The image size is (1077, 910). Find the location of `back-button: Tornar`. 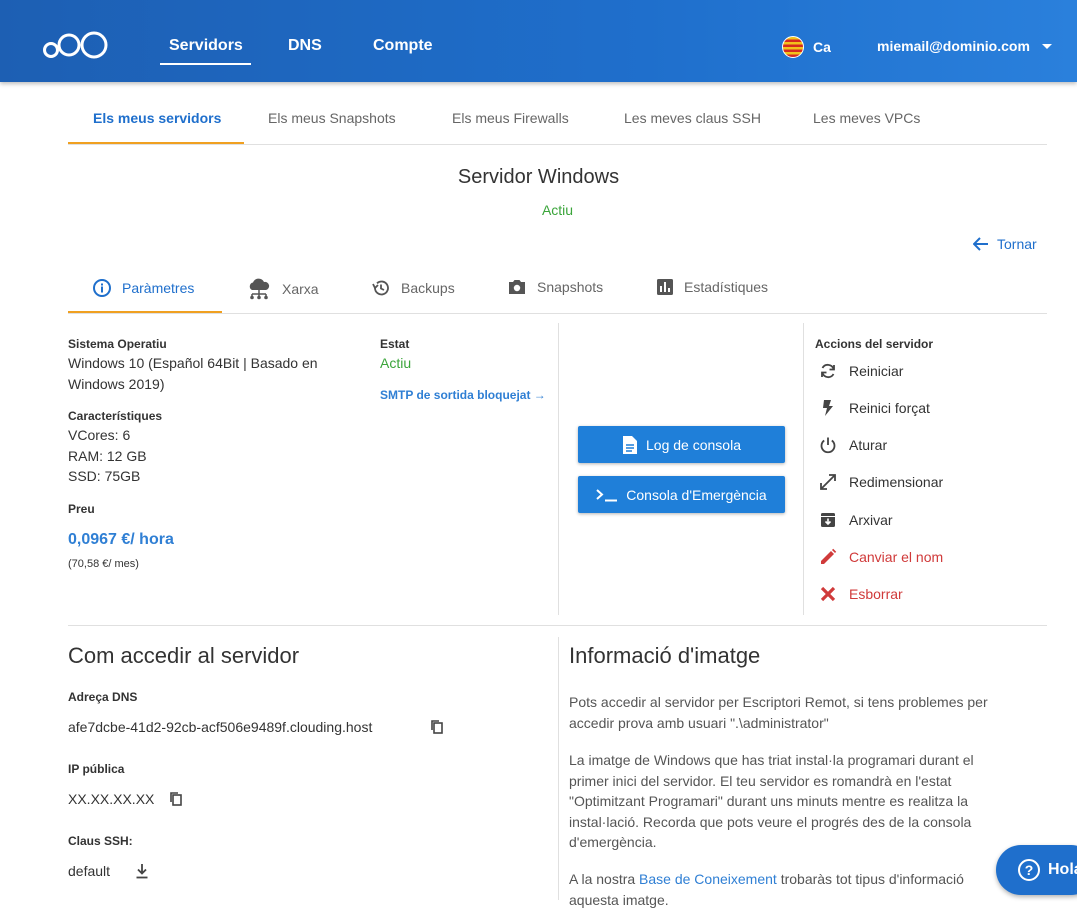

back-button: Tornar is located at coordinates (1005, 244).